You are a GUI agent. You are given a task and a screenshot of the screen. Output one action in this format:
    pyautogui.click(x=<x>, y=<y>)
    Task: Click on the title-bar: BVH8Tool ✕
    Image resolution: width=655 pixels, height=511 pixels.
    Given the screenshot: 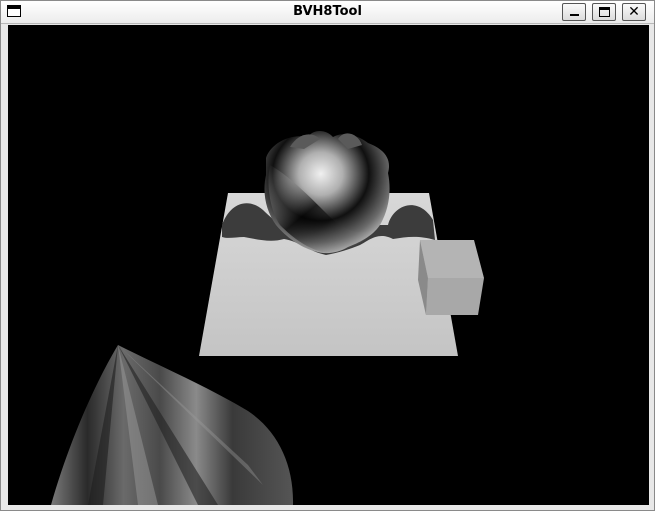 What is the action you would take?
    pyautogui.click(x=327, y=12)
    